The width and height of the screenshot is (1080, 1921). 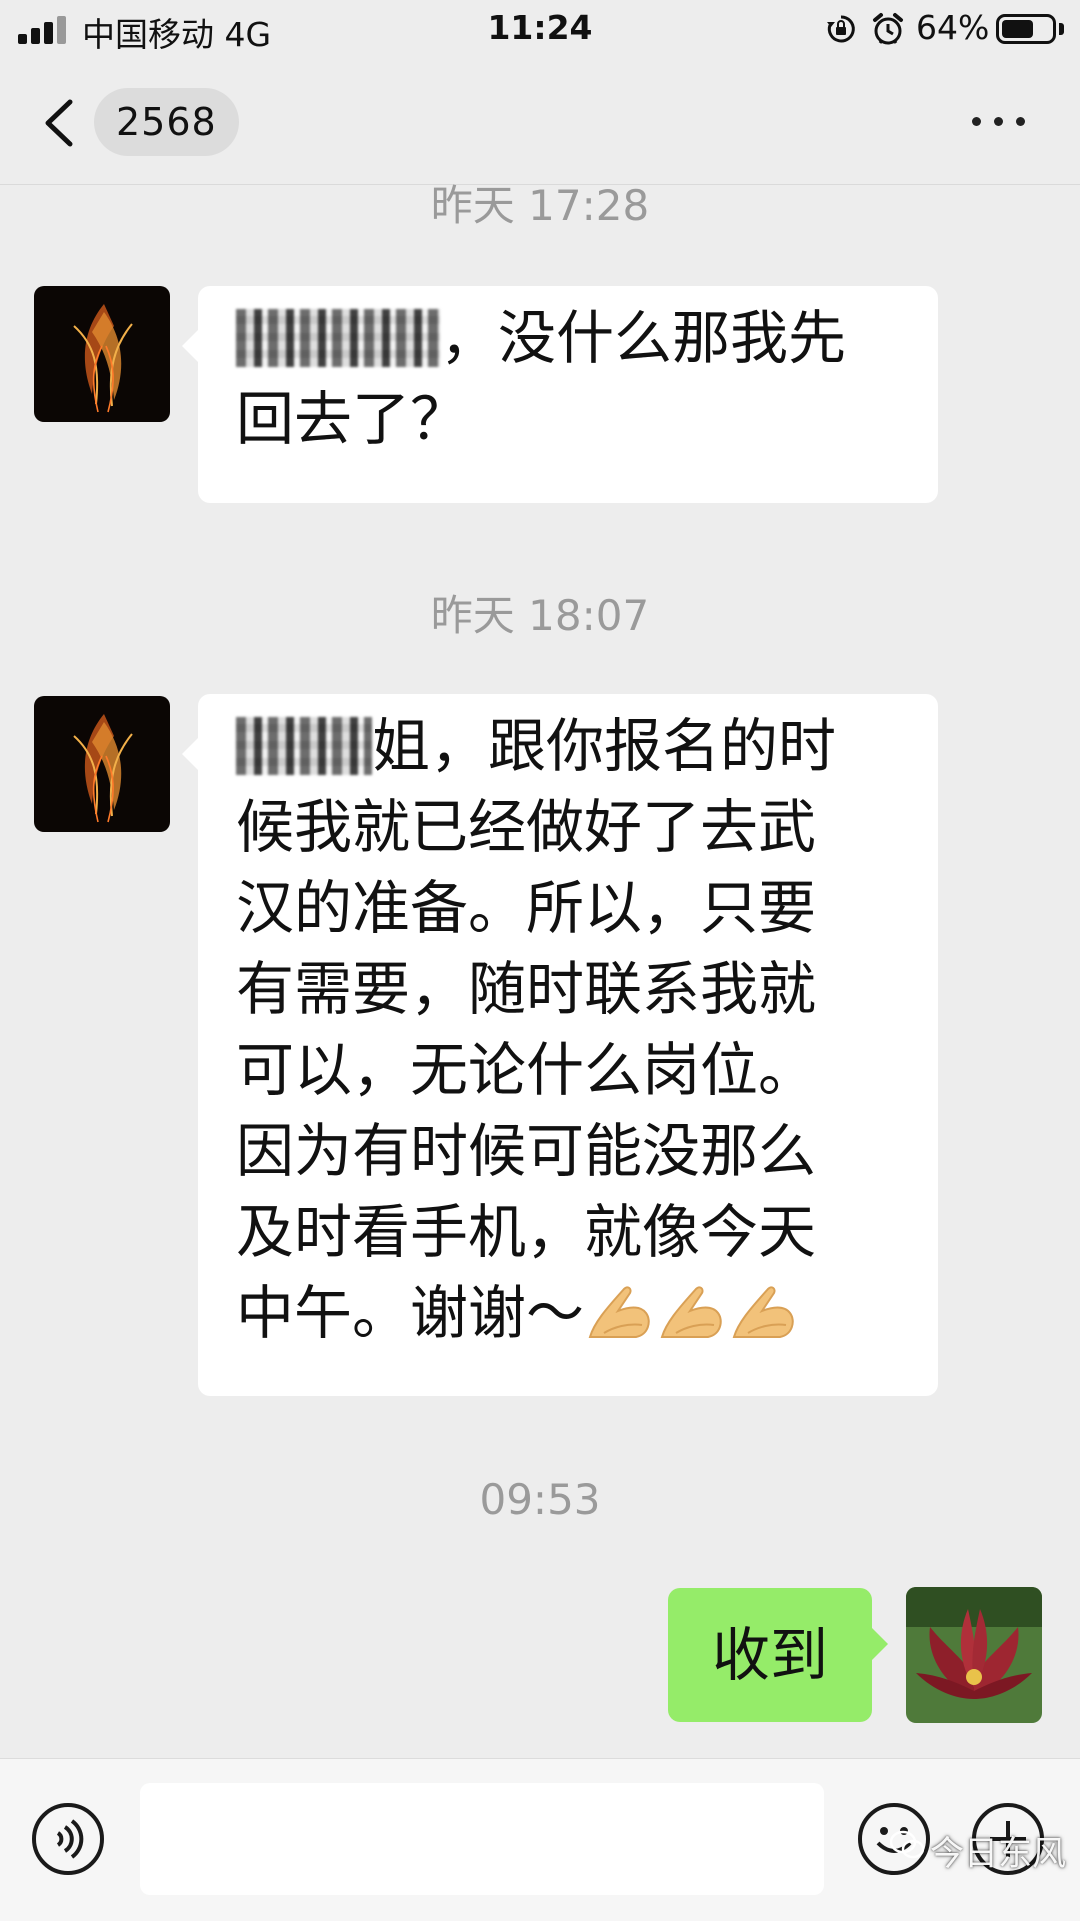 What do you see at coordinates (569, 338) in the screenshot?
I see `message-line: ，没什么那我先` at bounding box center [569, 338].